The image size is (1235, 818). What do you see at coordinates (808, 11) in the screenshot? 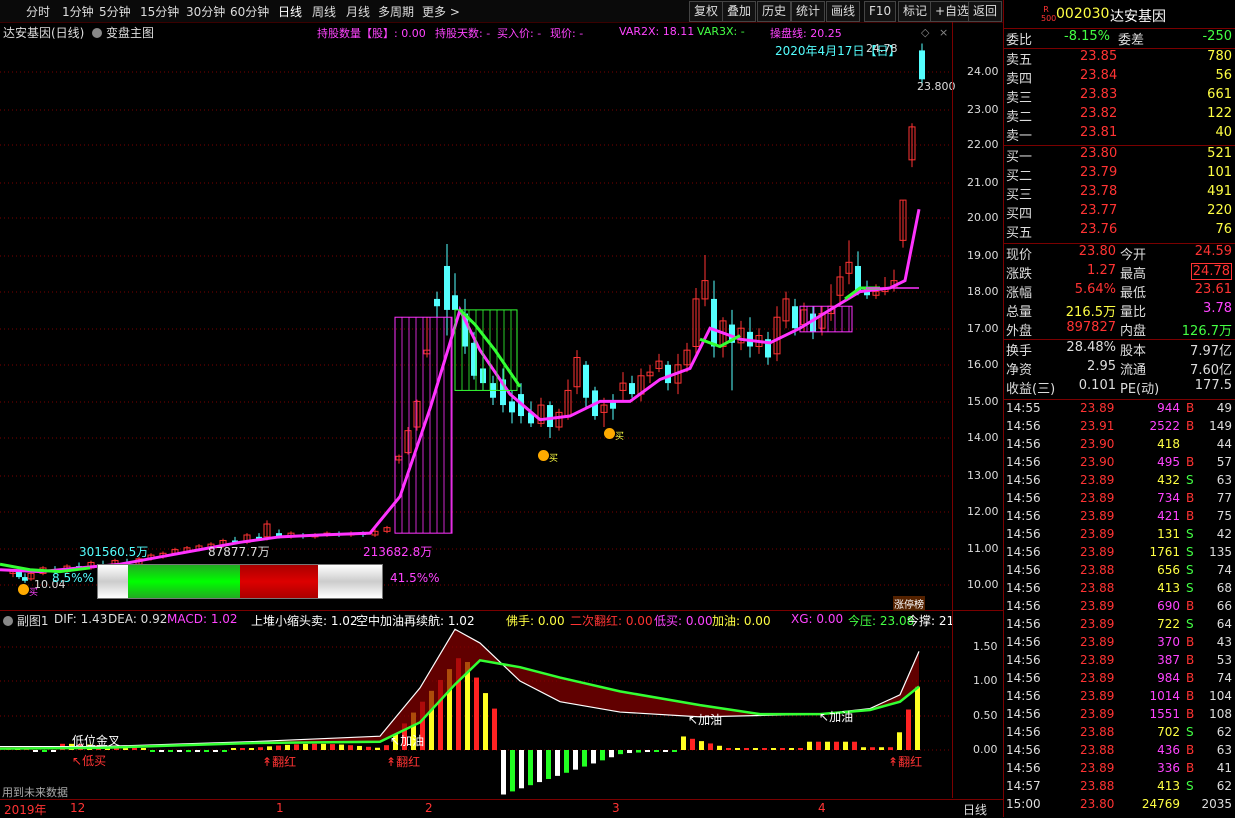
I see `toolbar-button: 统计` at bounding box center [808, 11].